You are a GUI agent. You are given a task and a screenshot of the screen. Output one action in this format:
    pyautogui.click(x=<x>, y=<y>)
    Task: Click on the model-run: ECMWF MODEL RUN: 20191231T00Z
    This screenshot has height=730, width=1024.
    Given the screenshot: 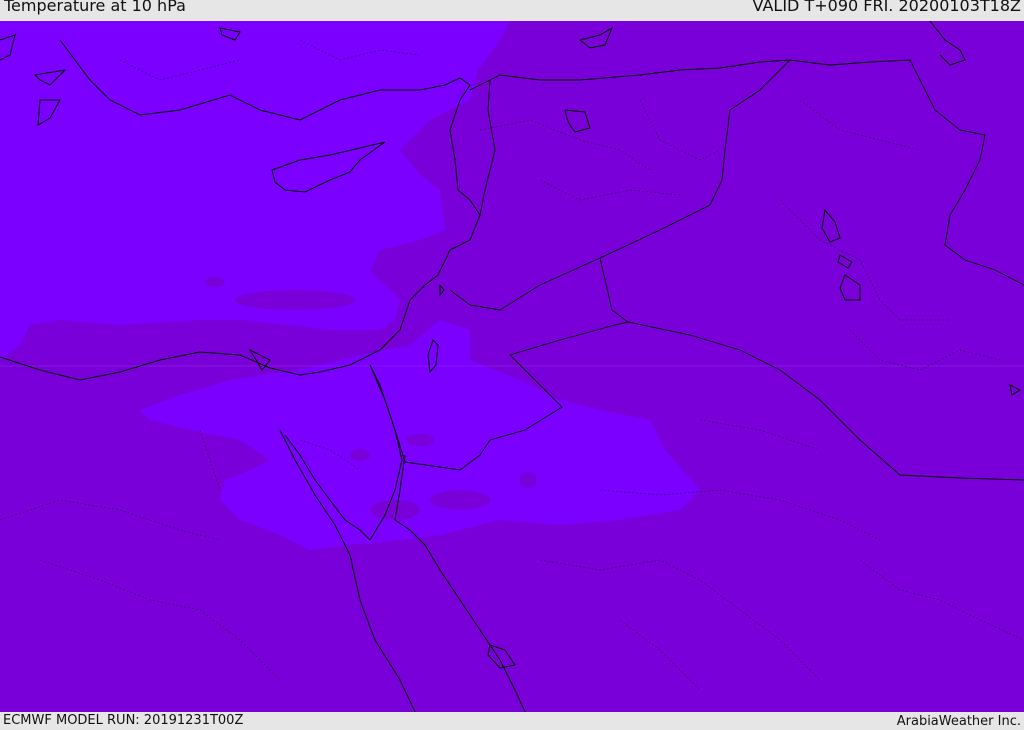 What is the action you would take?
    pyautogui.click(x=123, y=720)
    